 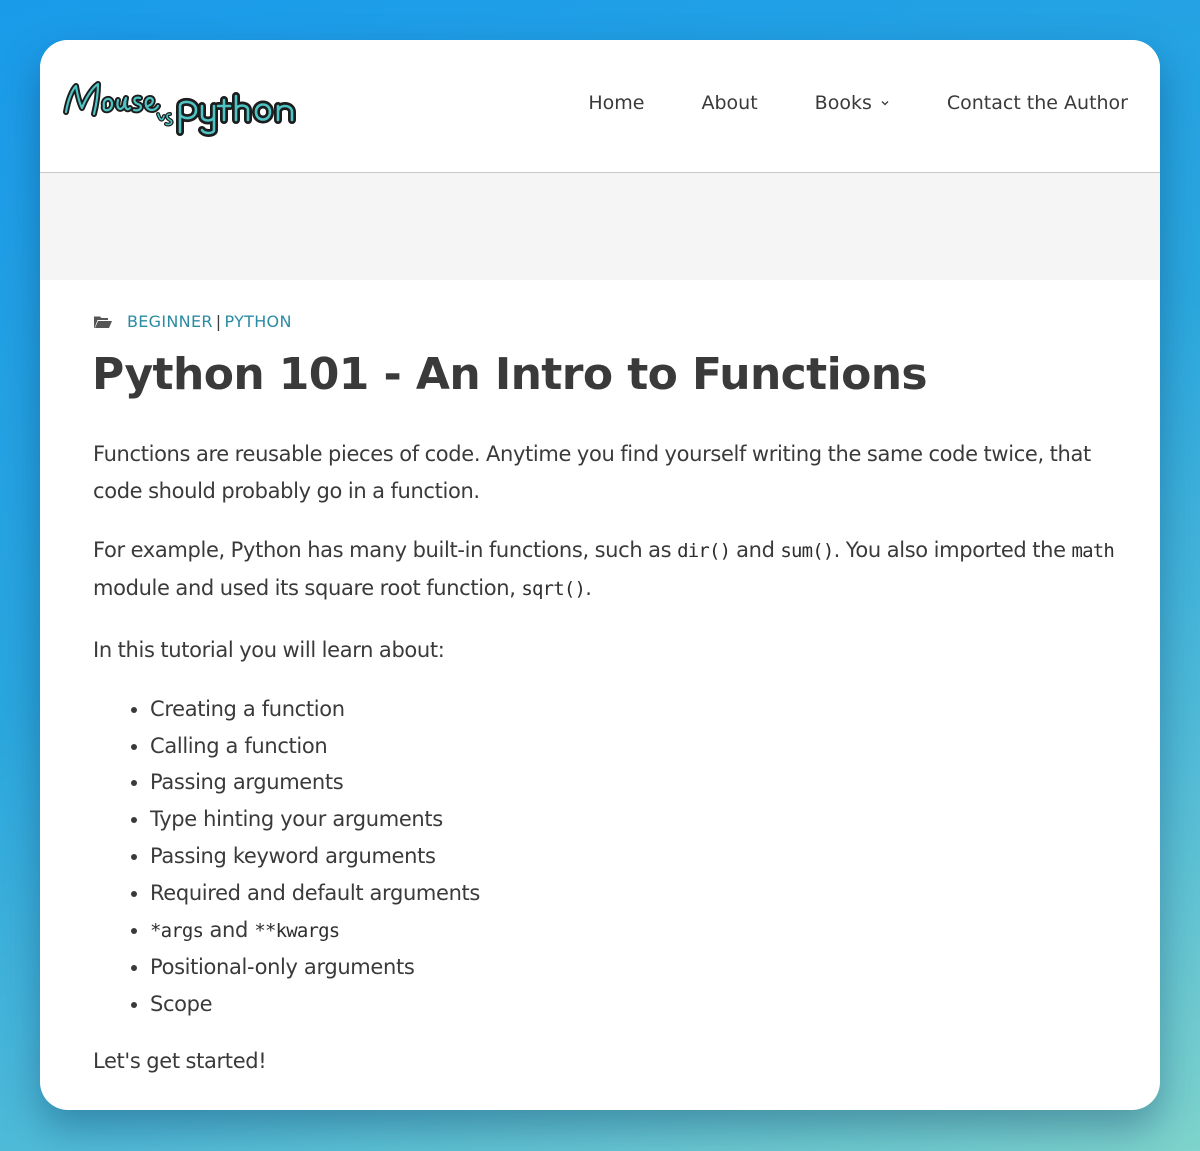 What do you see at coordinates (170, 321) in the screenshot?
I see `category-beginner: BEGINNER` at bounding box center [170, 321].